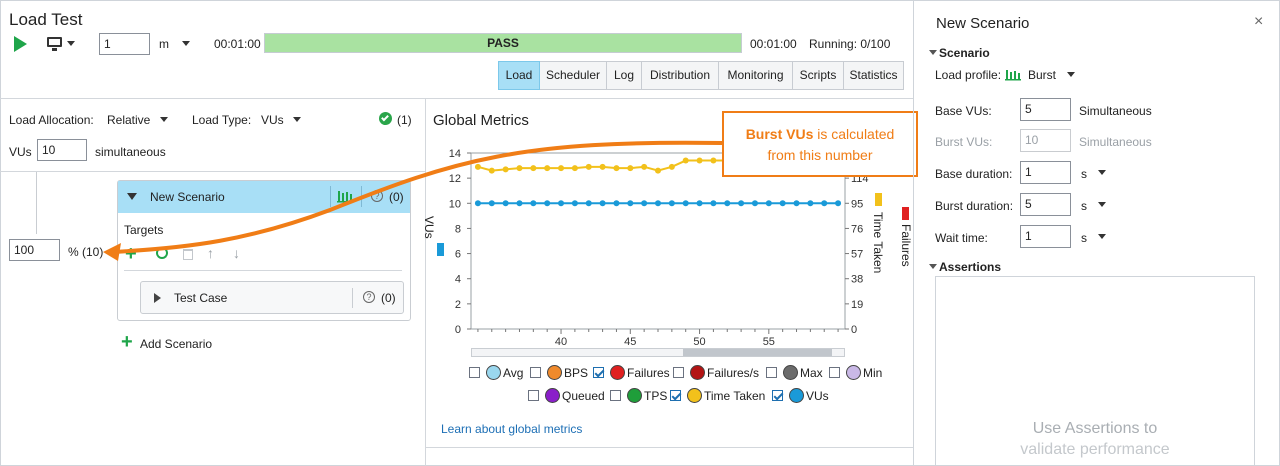 This screenshot has width=1280, height=466. I want to click on burst-vus-suffix: Simultaneous, so click(1115, 142).